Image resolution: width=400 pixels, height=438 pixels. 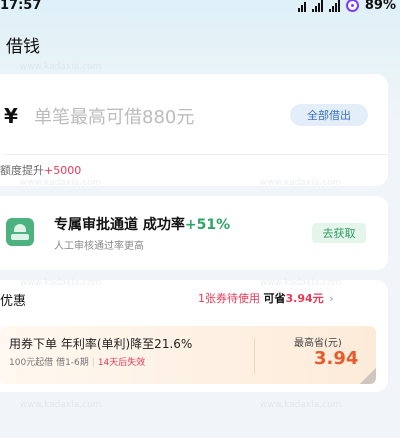 I want to click on max-save-value: 3.94, so click(x=336, y=358).